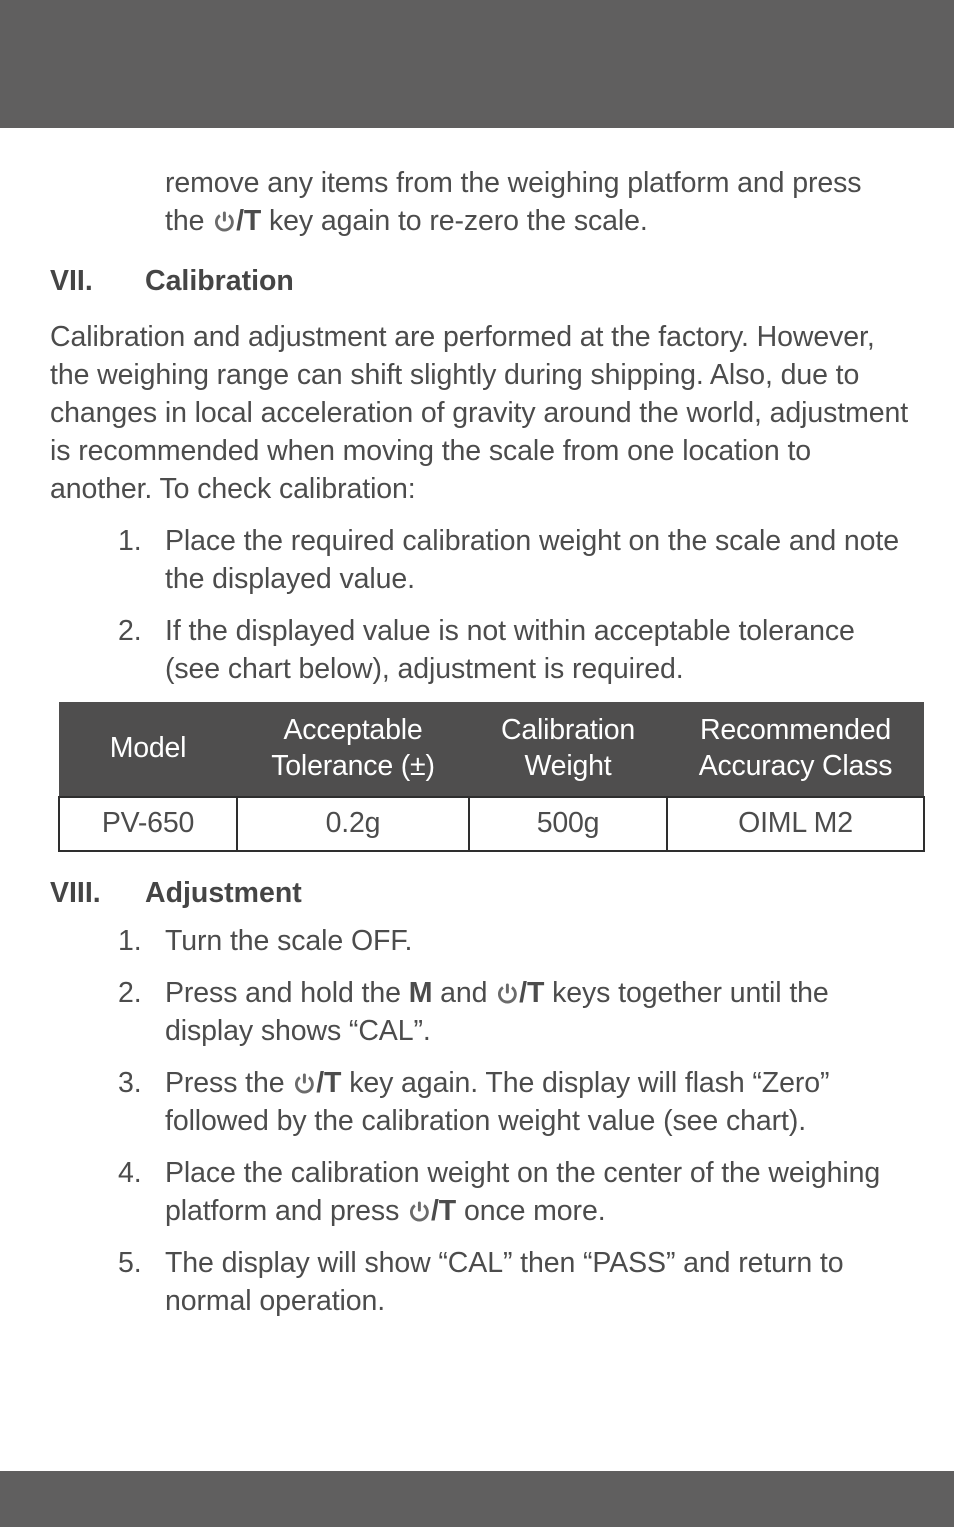 The width and height of the screenshot is (954, 1527). What do you see at coordinates (353, 730) in the screenshot?
I see `header-line-1: Acceptable` at bounding box center [353, 730].